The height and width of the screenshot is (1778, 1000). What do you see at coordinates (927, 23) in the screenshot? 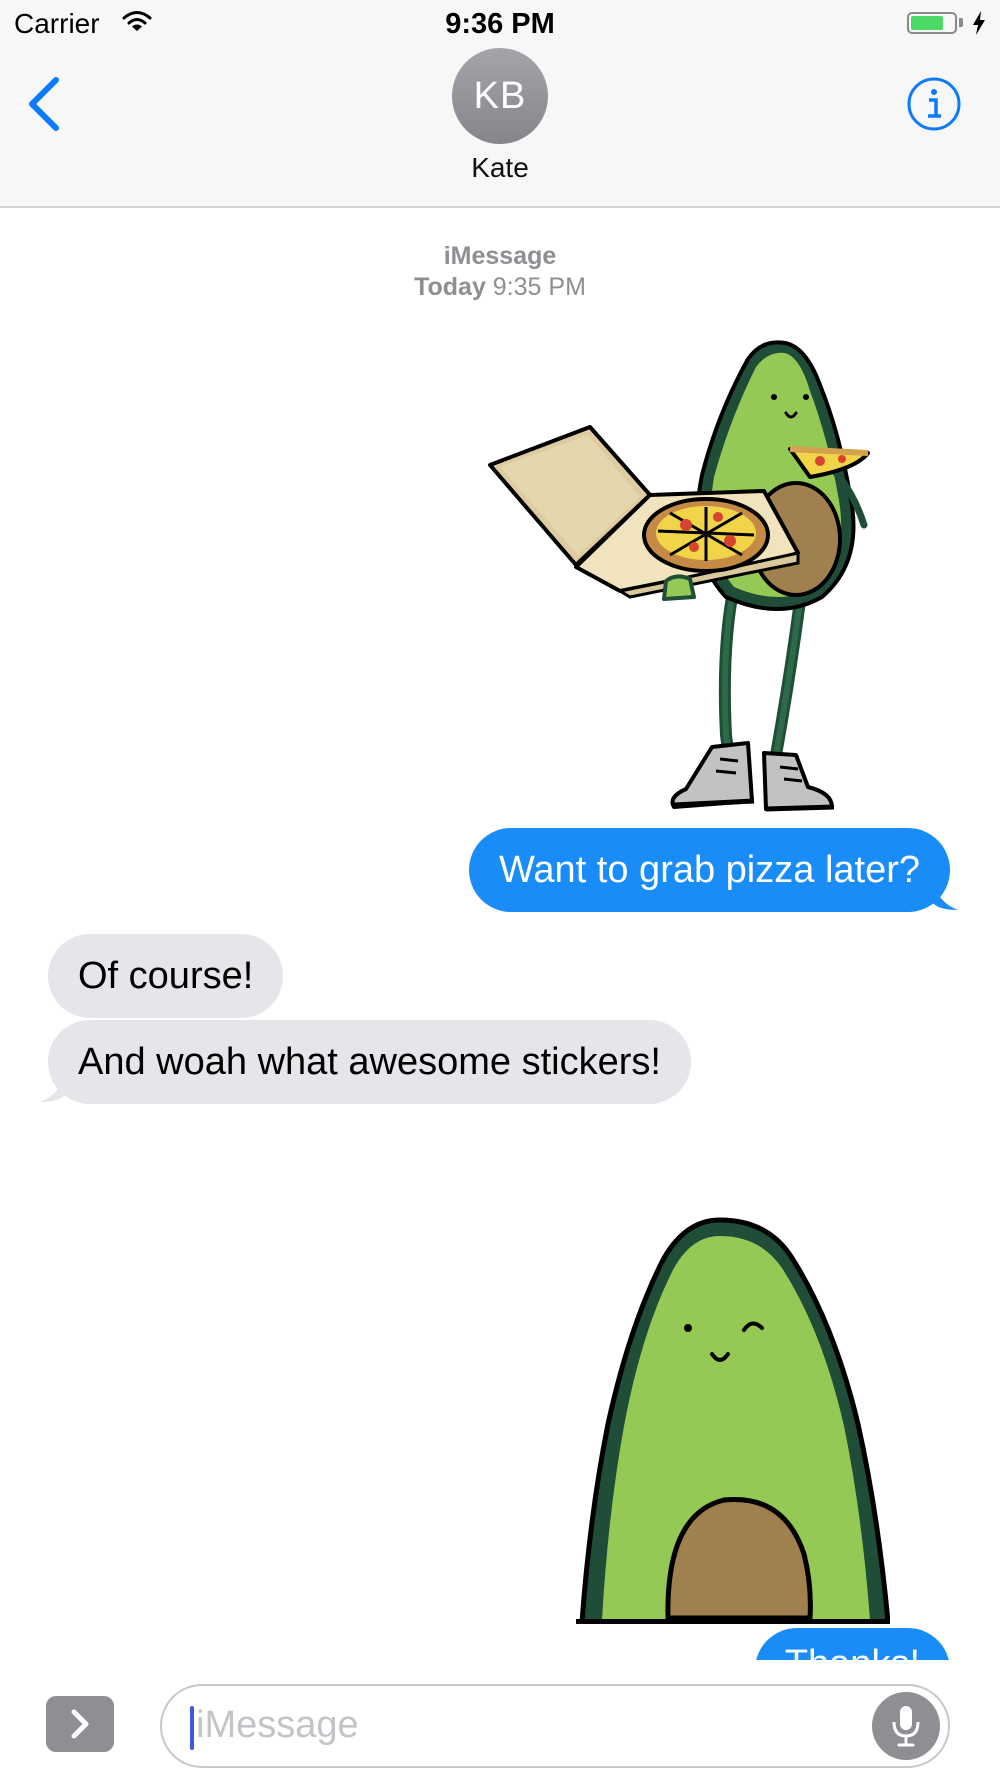
I see `battery-level` at bounding box center [927, 23].